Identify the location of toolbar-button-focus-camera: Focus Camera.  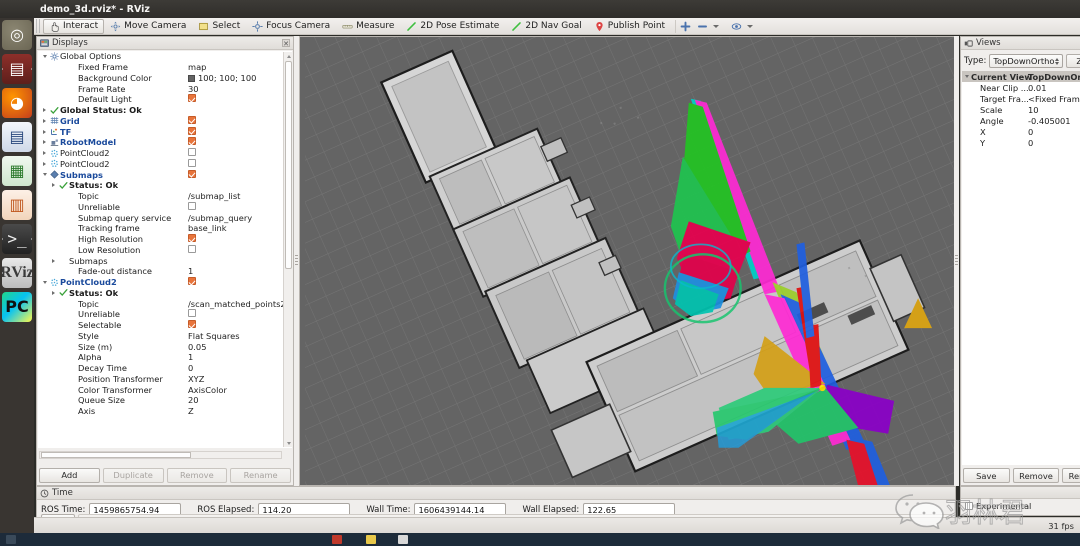
(291, 26).